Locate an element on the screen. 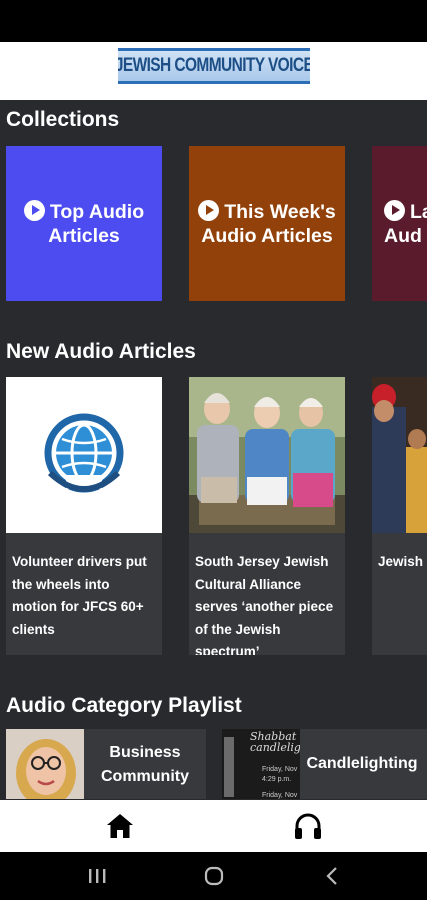 The image size is (427, 900). collection-label-line1: This Week's is located at coordinates (280, 211).